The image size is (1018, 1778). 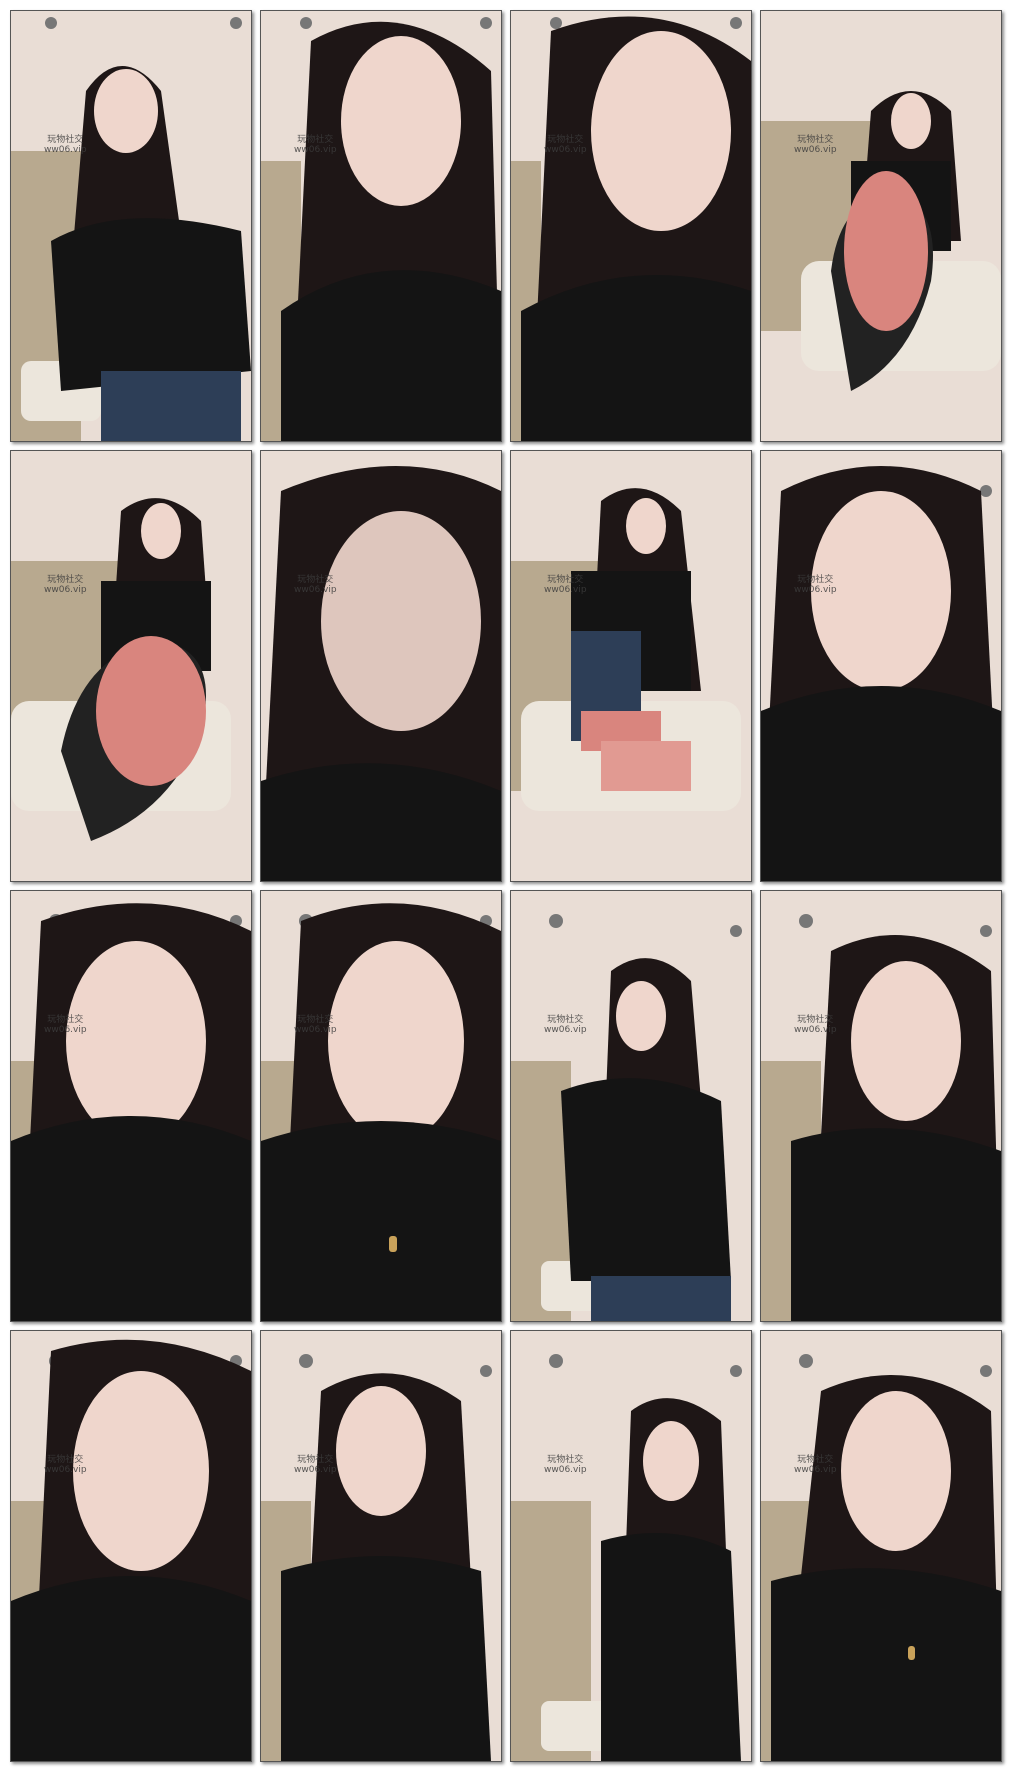 I want to click on video-frame-12: 玩物社交 ww06.vip, so click(x=881, y=1106).